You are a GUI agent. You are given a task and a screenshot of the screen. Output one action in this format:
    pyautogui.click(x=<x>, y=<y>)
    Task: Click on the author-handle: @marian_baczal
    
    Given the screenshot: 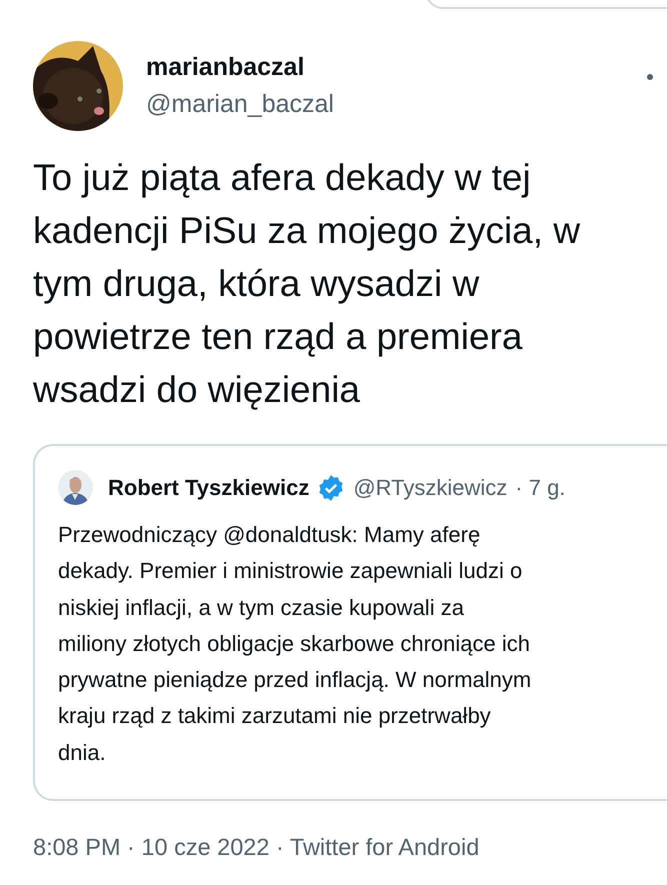 What is the action you would take?
    pyautogui.click(x=385, y=104)
    